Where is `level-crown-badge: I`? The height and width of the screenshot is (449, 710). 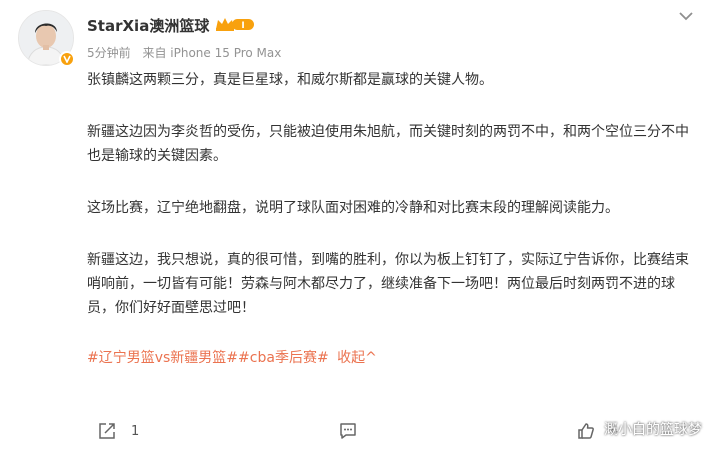 level-crown-badge: I is located at coordinates (235, 26).